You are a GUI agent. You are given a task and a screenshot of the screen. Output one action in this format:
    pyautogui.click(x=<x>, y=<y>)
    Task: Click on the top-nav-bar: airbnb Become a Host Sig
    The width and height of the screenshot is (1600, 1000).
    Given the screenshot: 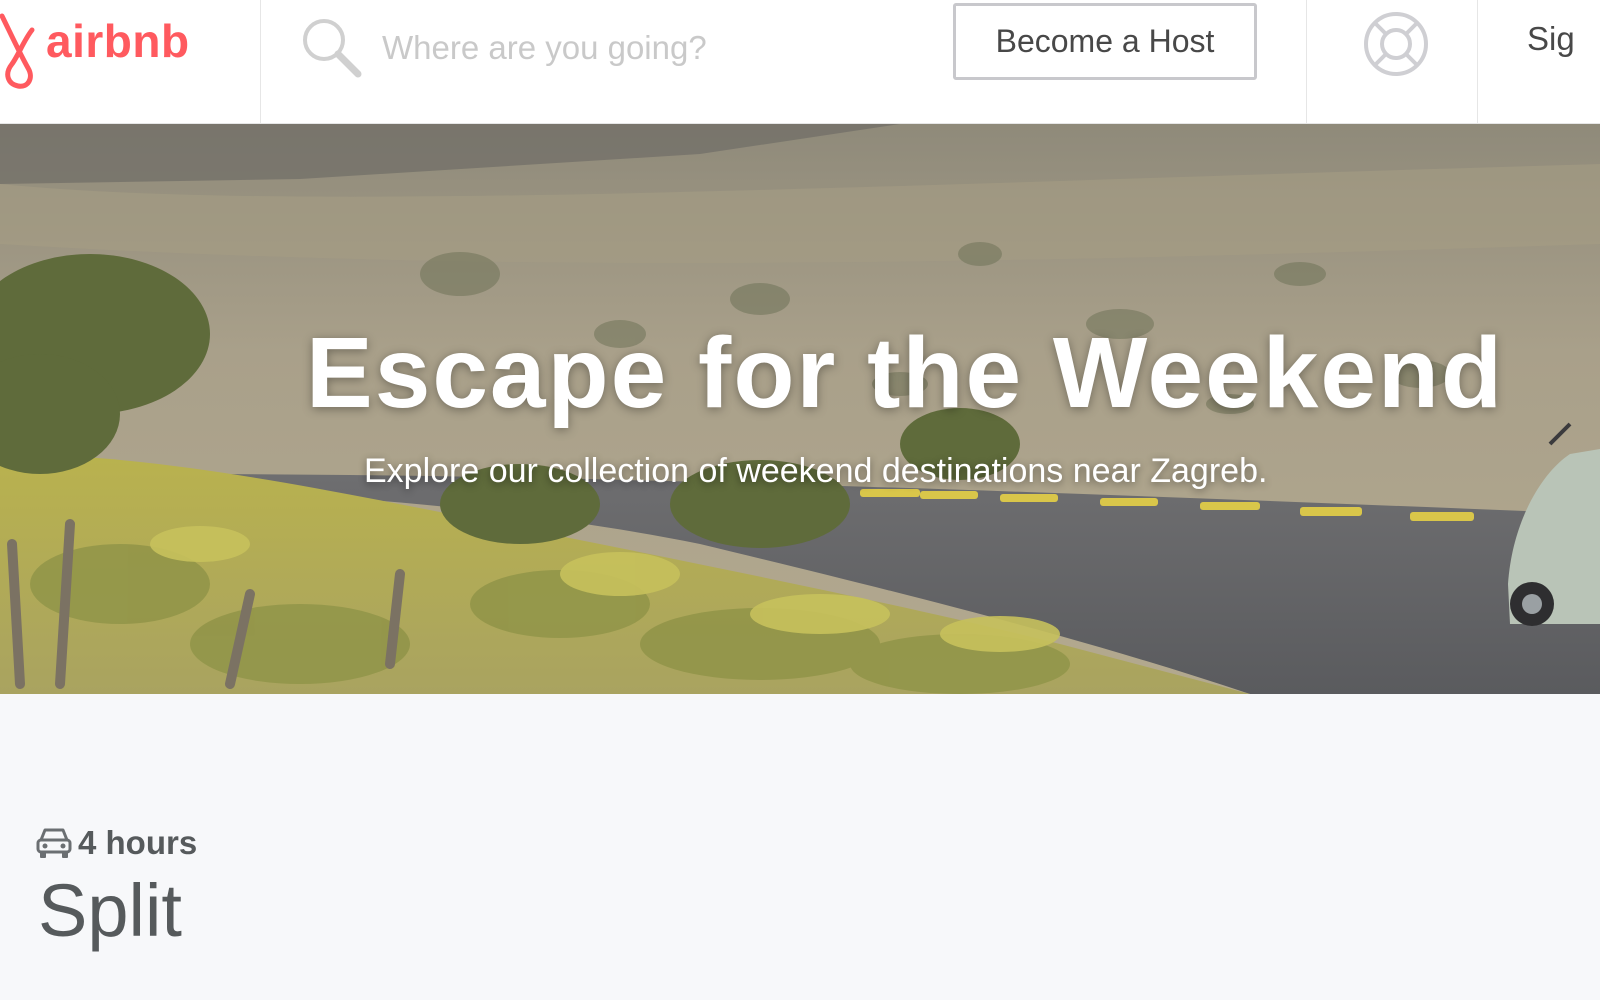 What is the action you would take?
    pyautogui.click(x=800, y=62)
    